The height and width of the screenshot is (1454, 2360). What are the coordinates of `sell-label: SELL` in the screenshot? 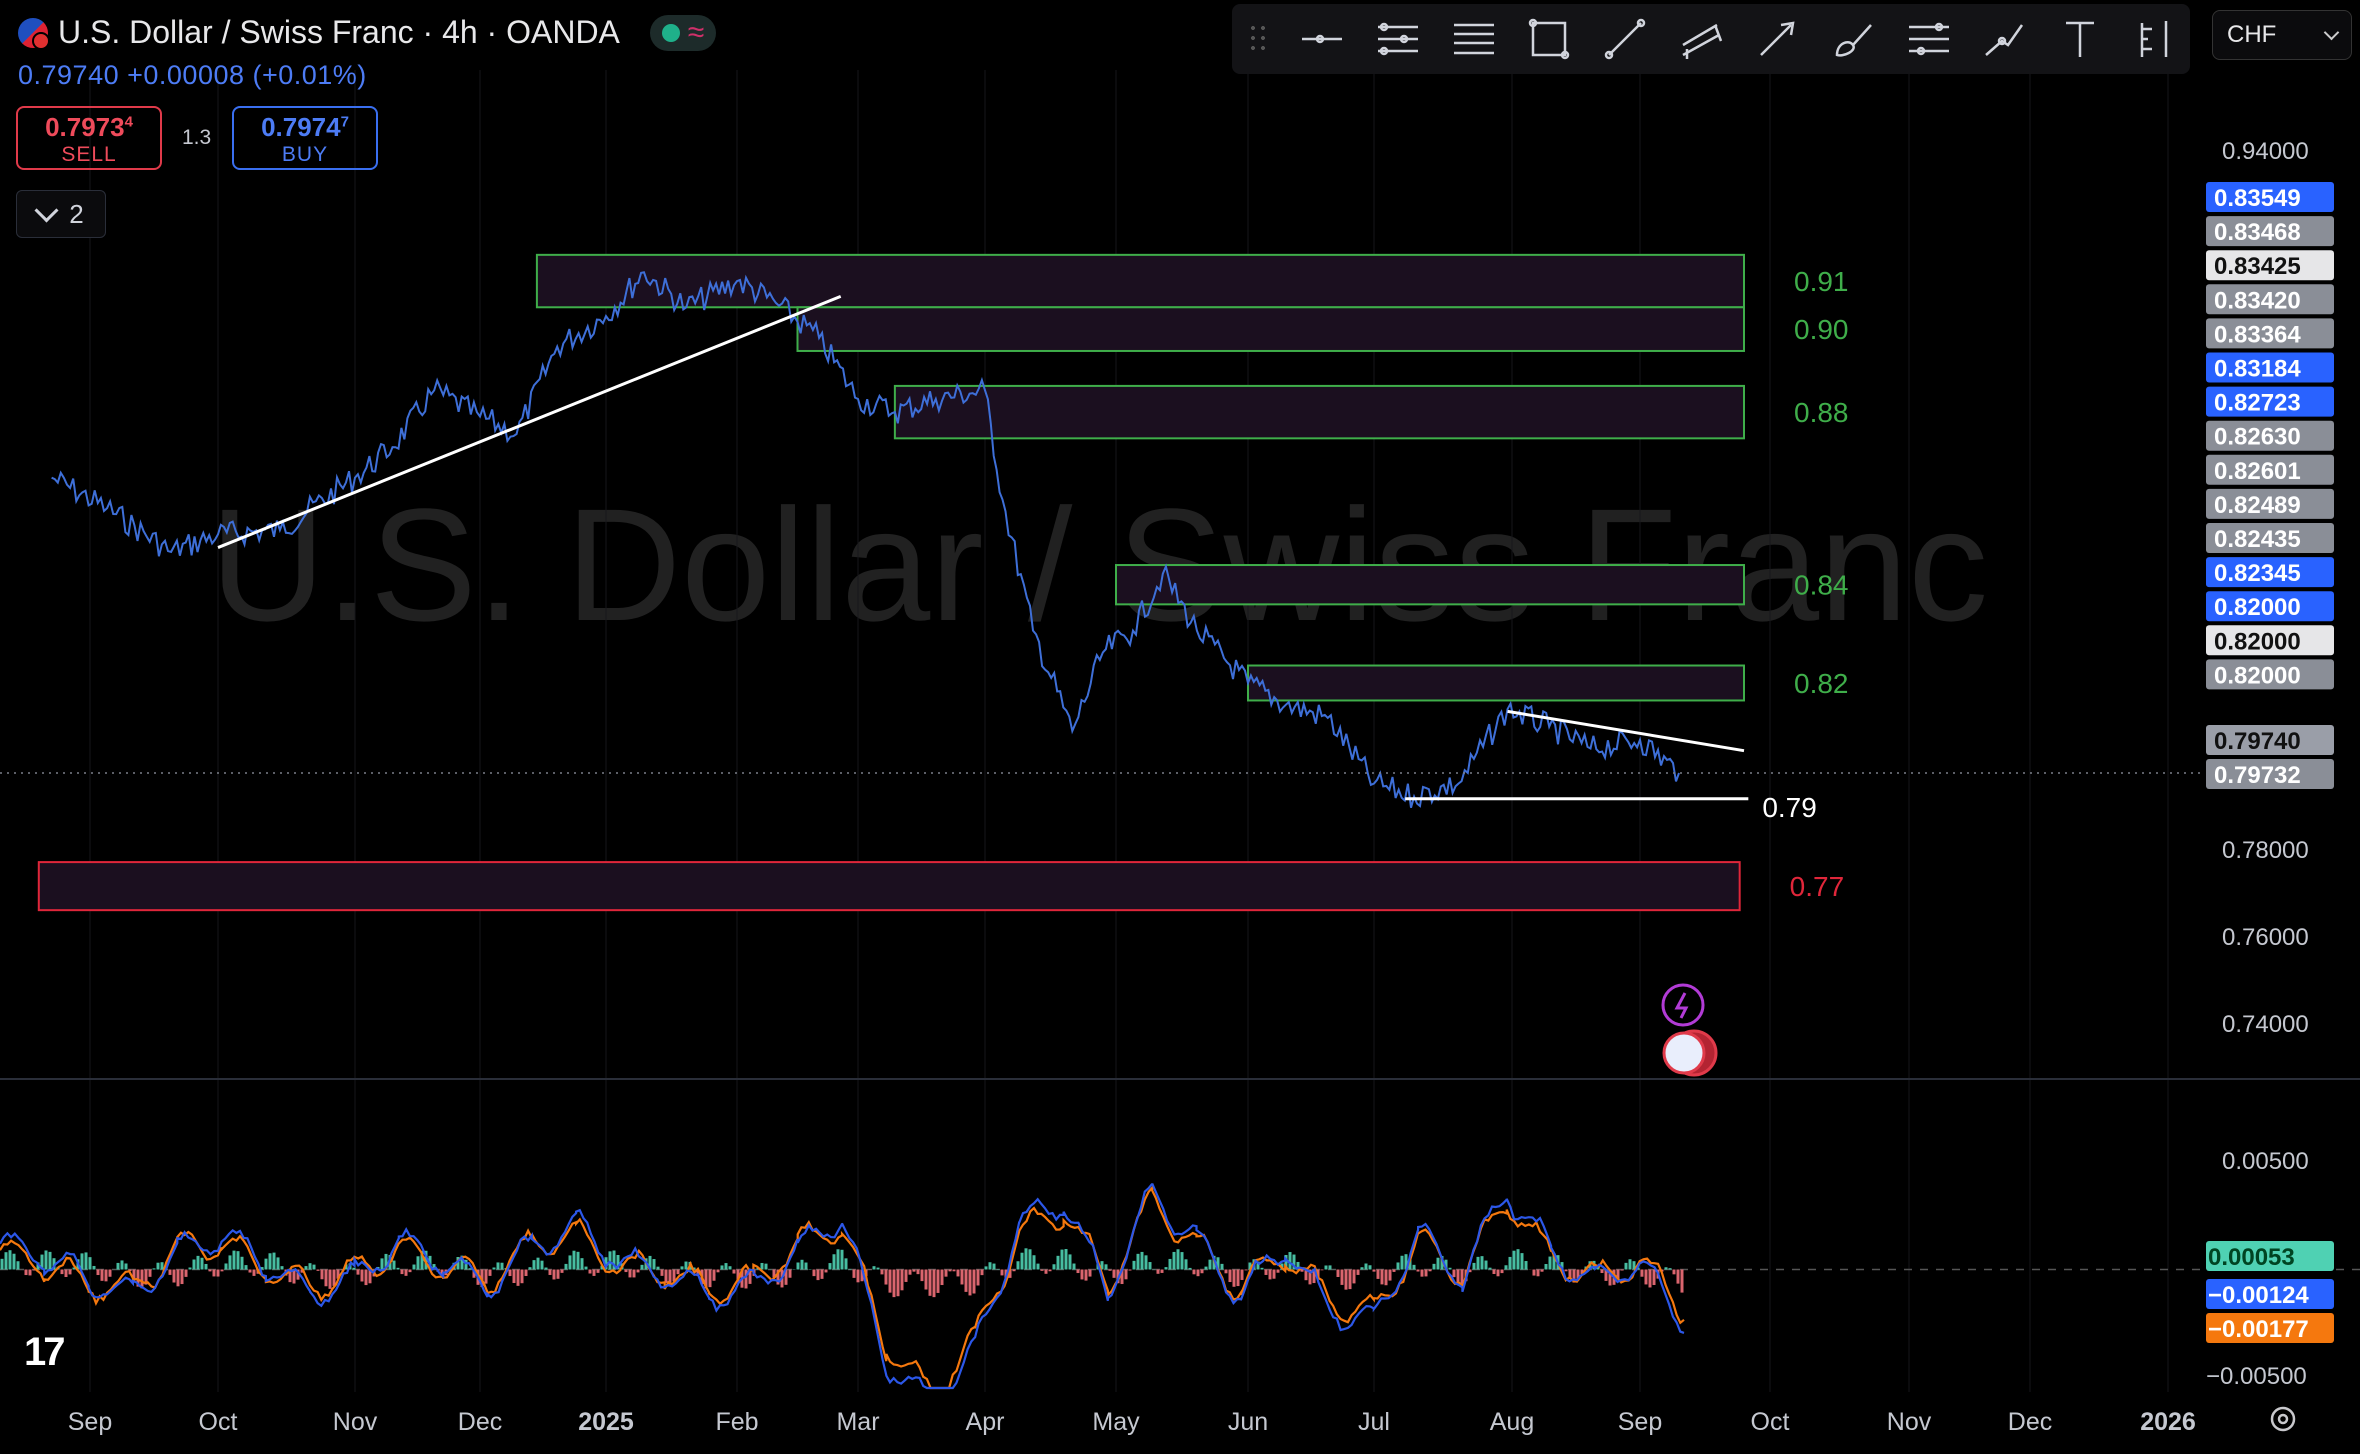 It's located at (89, 154).